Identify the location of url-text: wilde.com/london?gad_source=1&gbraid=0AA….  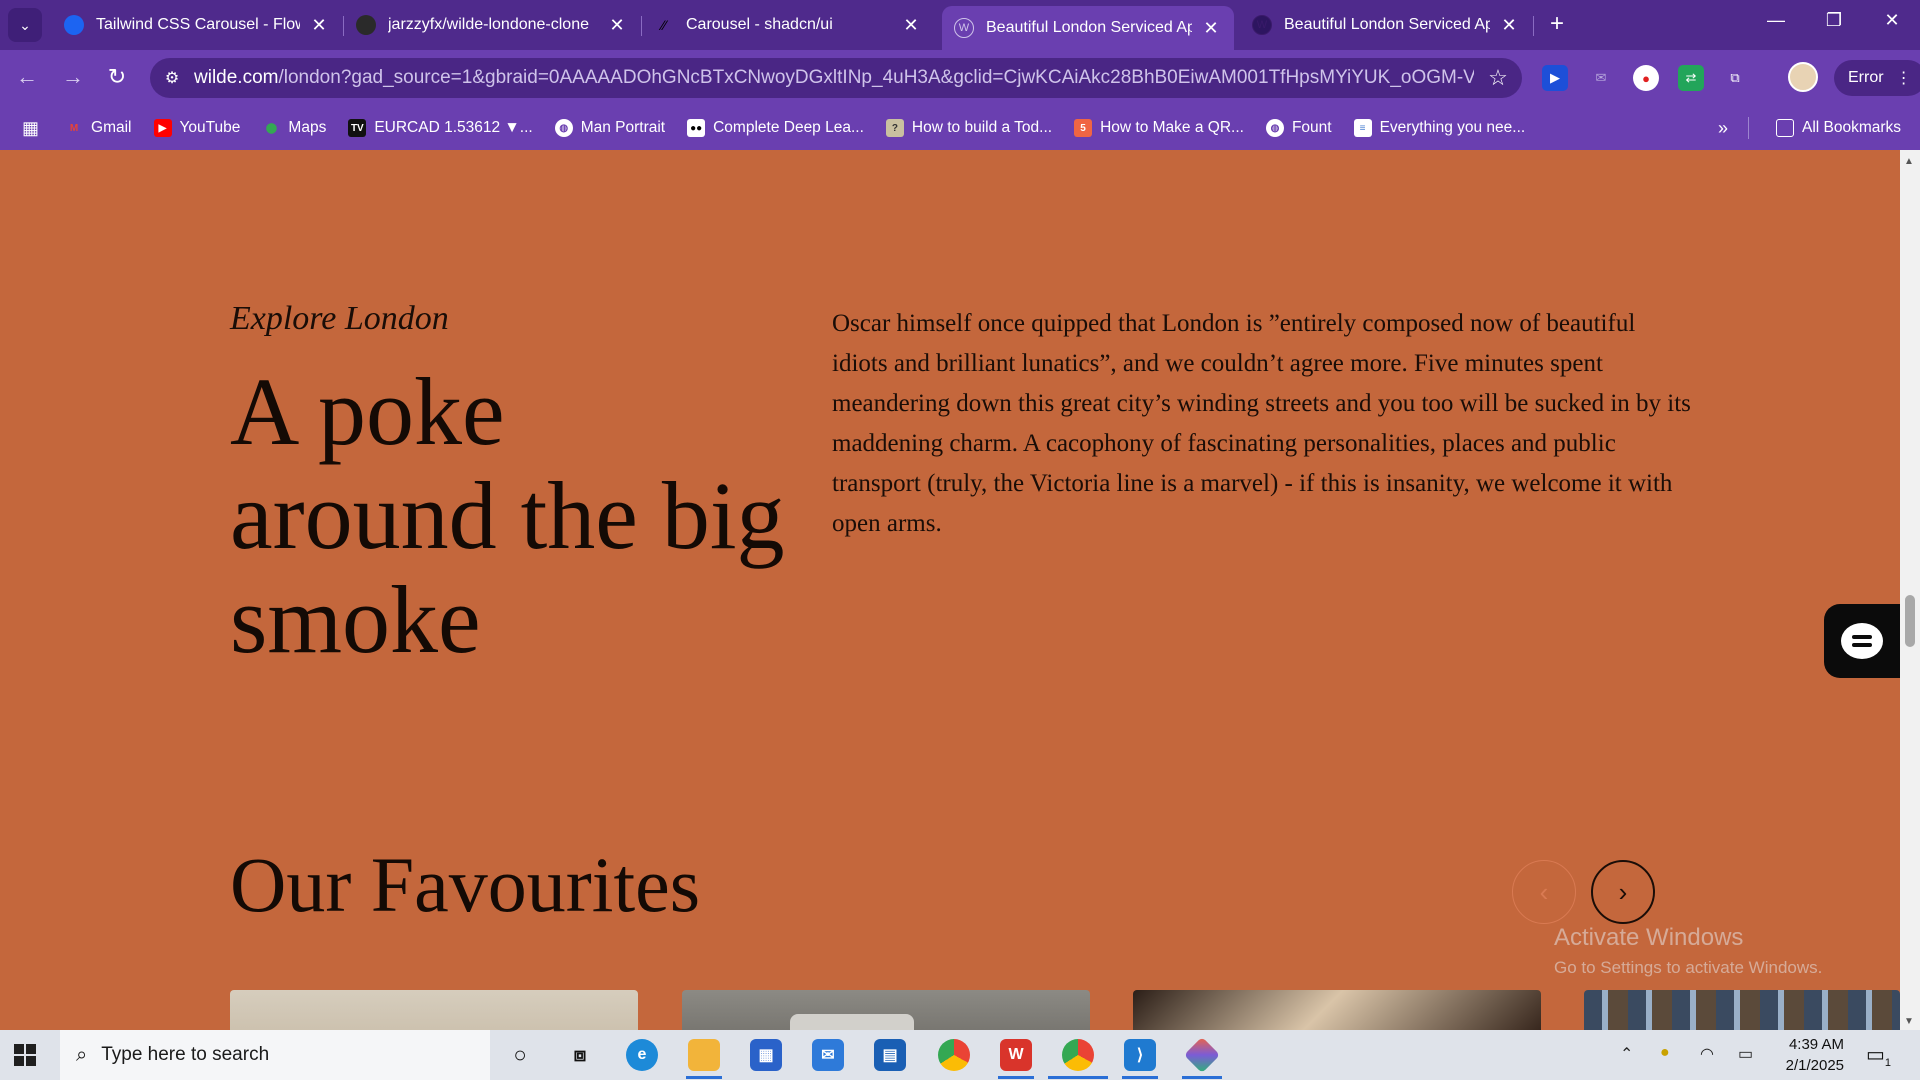
(834, 78).